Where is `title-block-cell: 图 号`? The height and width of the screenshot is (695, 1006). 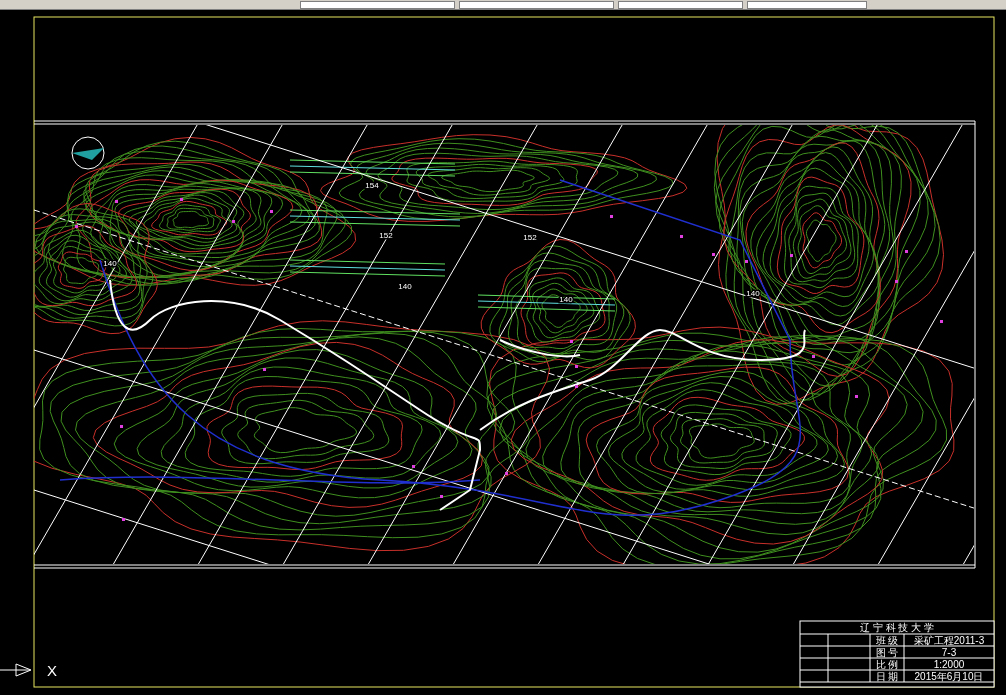
title-block-cell: 图 号 is located at coordinates (887, 652).